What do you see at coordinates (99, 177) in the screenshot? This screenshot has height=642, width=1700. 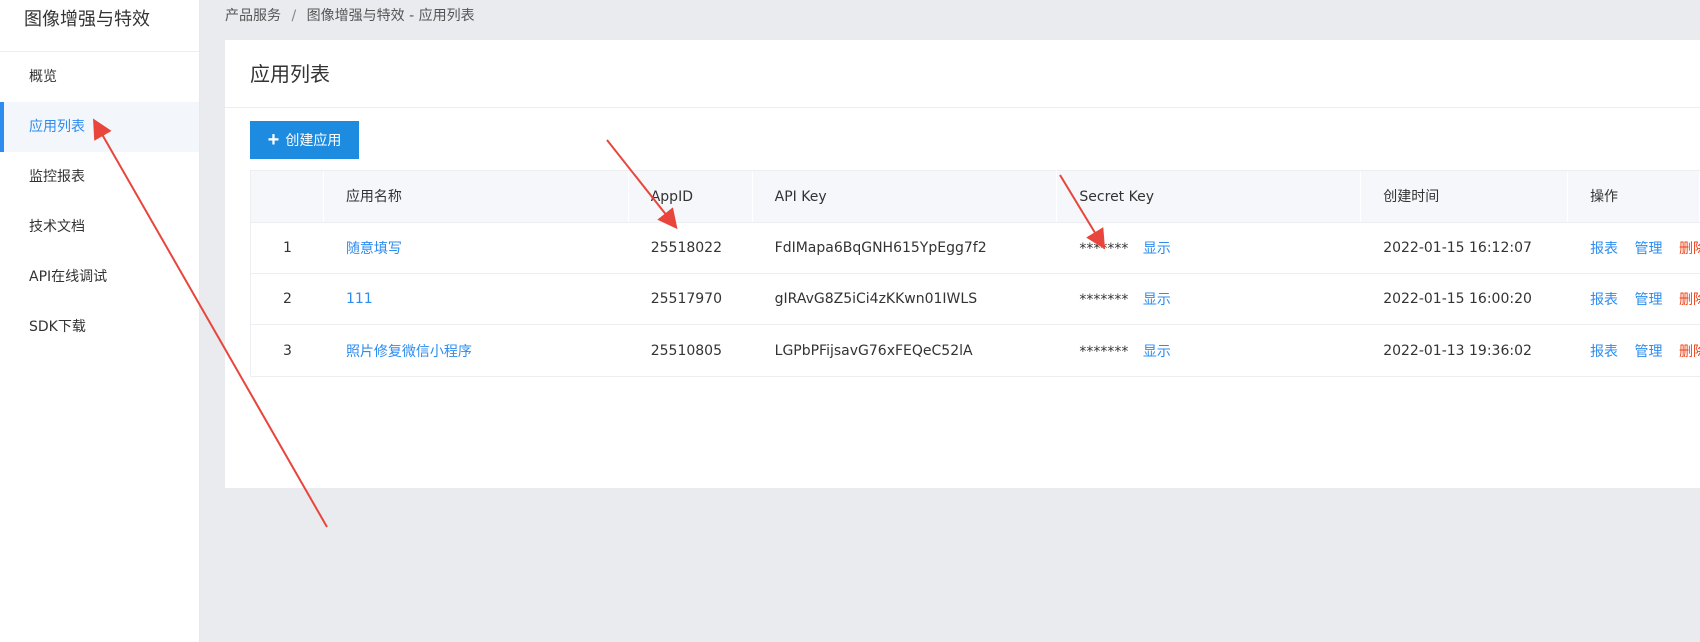 I see `sidebar-item-monitor-report: 监控报表` at bounding box center [99, 177].